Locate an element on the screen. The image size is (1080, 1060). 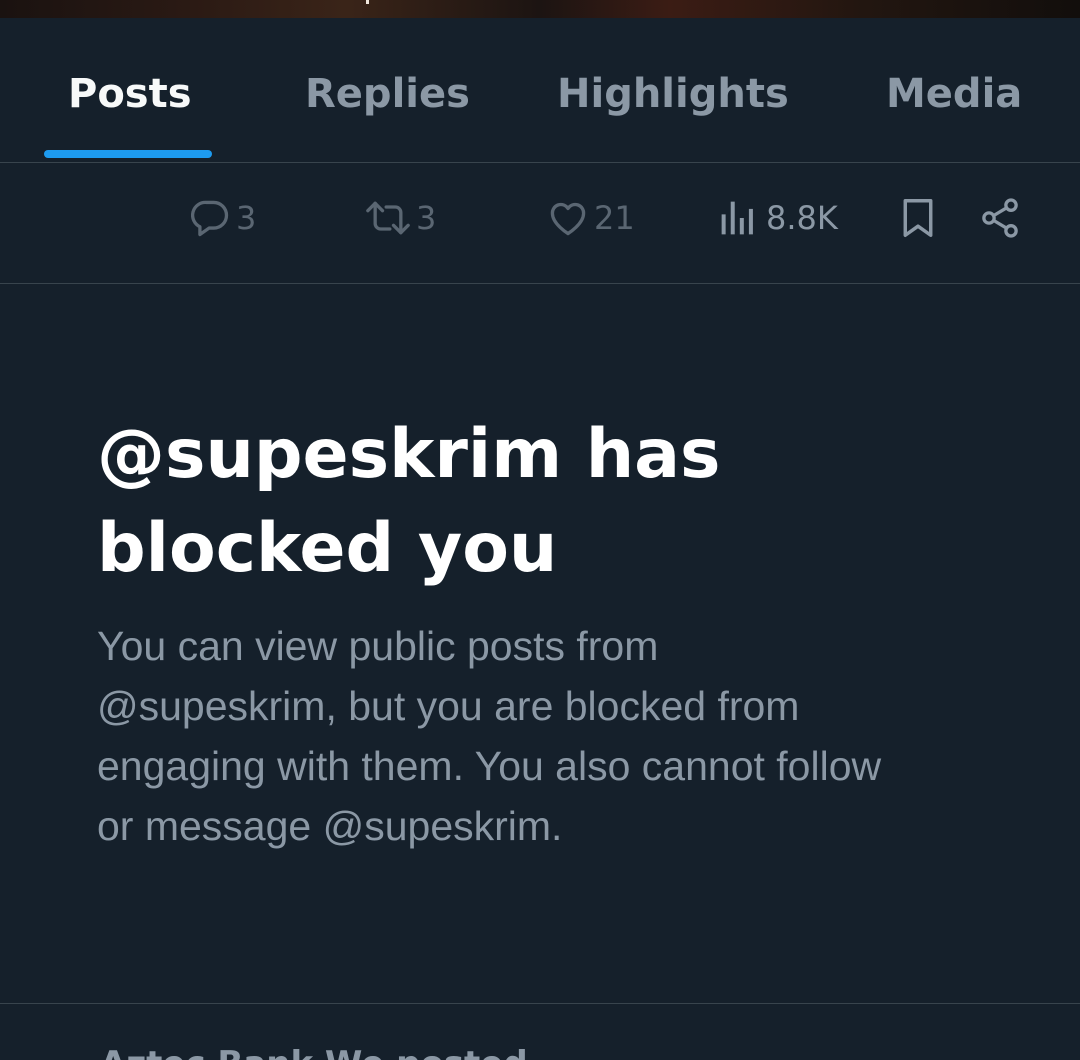
tab-posts: Posts is located at coordinates (130, 94).